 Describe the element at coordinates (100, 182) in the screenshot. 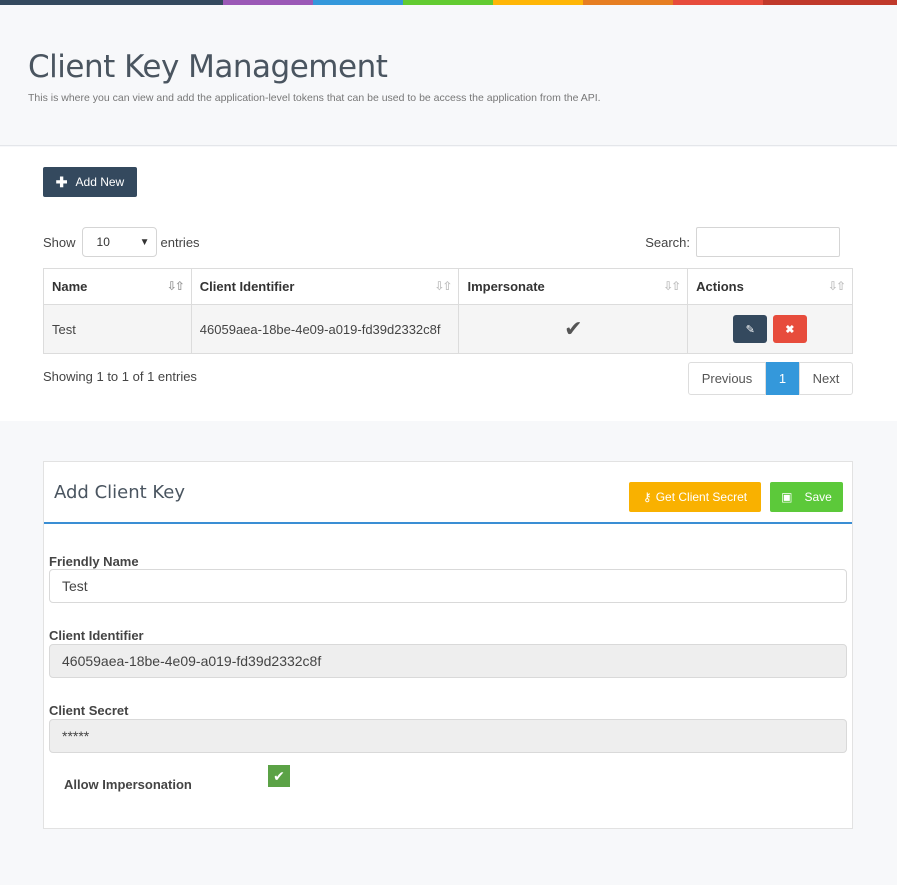

I see `add-new-label: Add New` at that location.